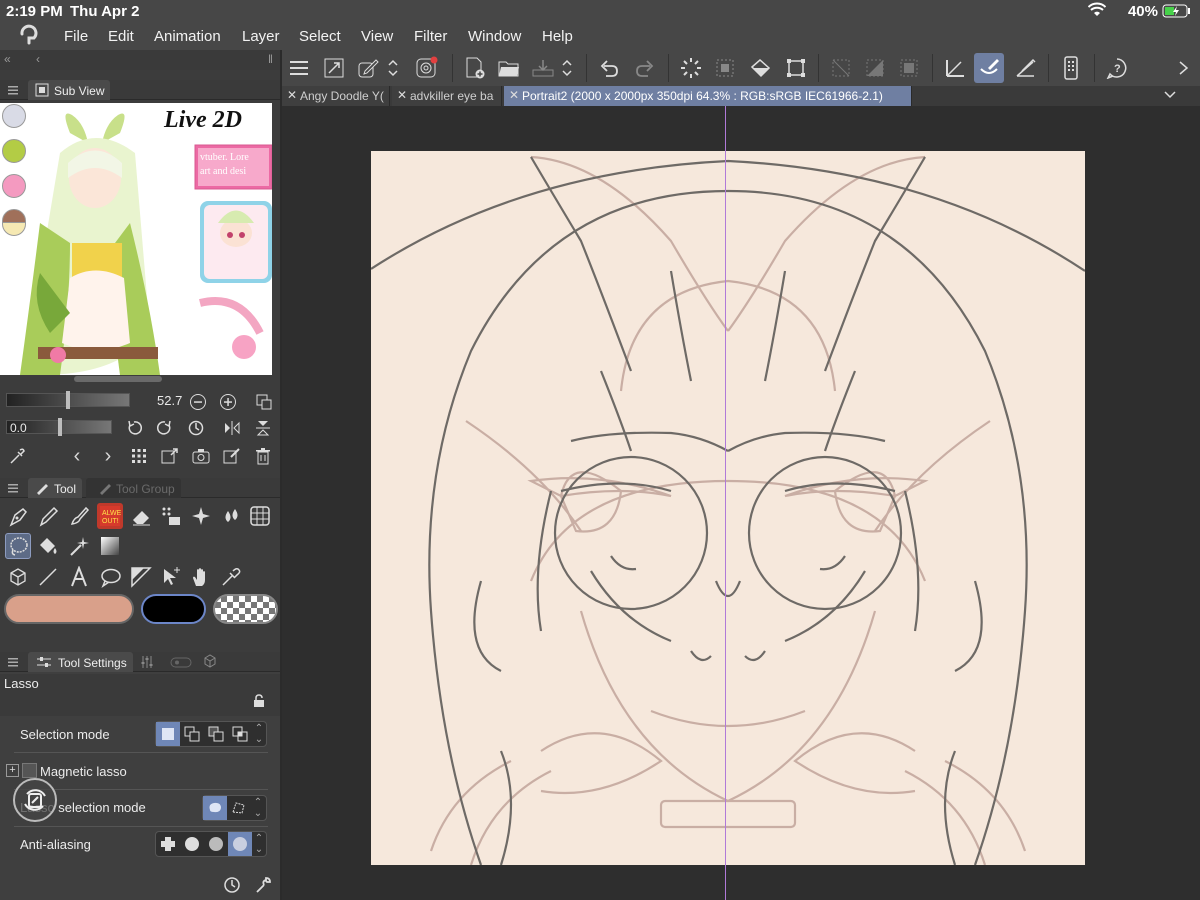  What do you see at coordinates (909, 68) in the screenshot?
I see `clear-selection-button` at bounding box center [909, 68].